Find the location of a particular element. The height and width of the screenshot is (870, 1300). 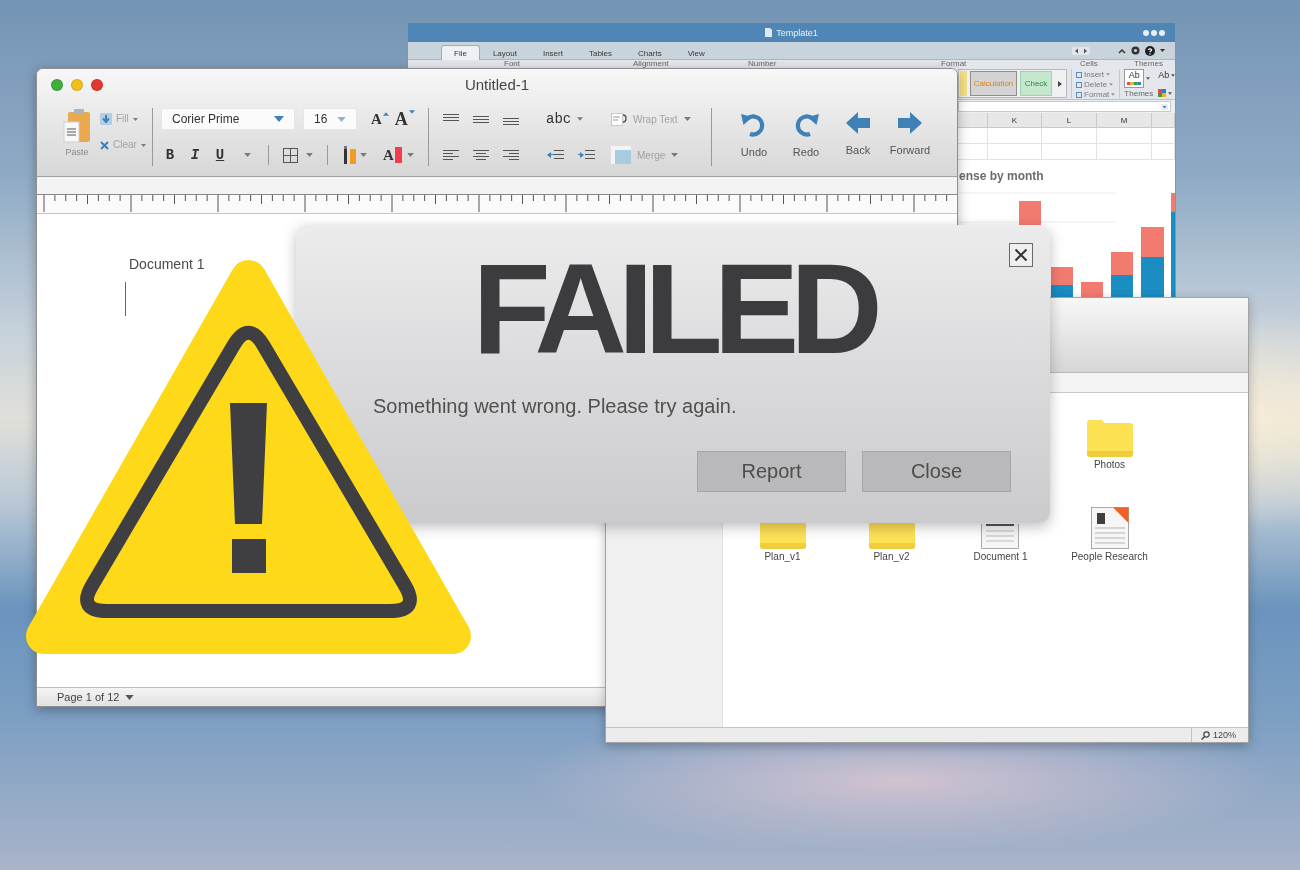

close-icon is located at coordinates (1021, 255).